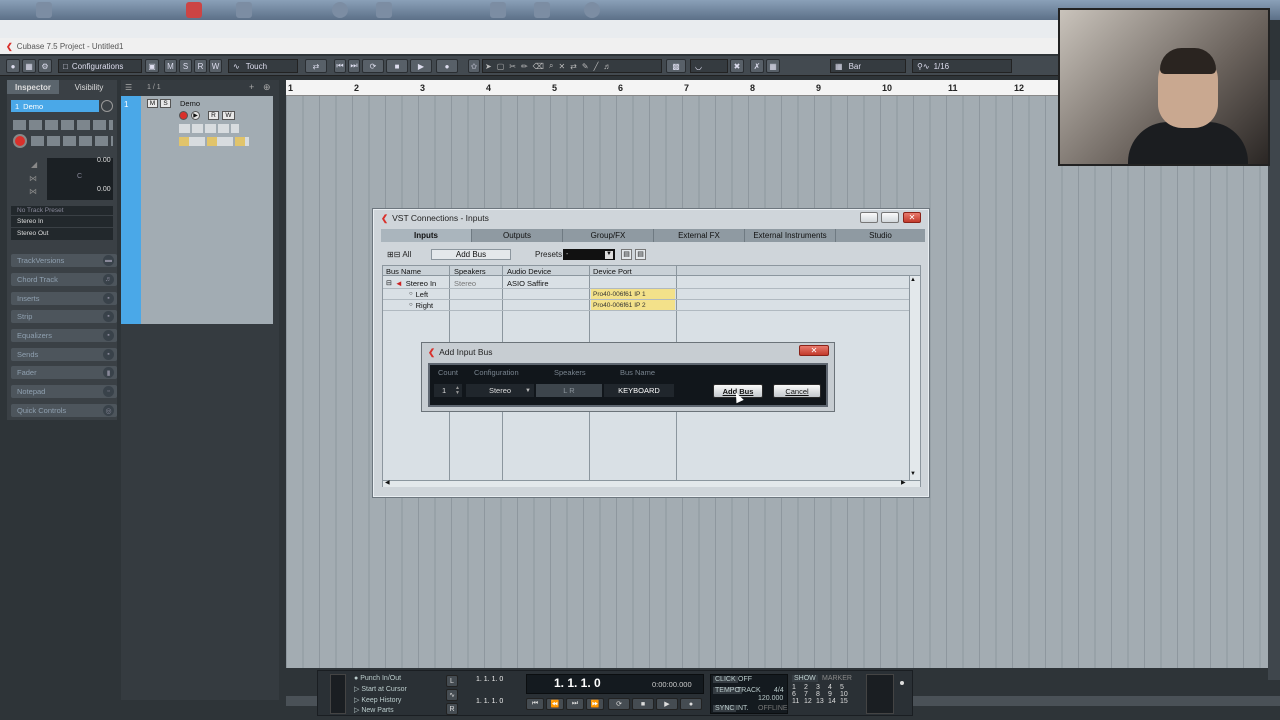  I want to click on scroll-left-icon: ◀, so click(387, 482).